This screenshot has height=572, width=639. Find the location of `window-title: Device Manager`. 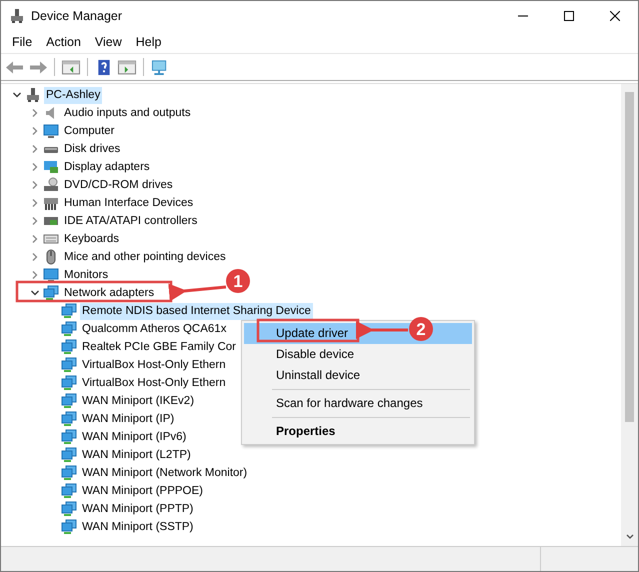

window-title: Device Manager is located at coordinates (76, 16).